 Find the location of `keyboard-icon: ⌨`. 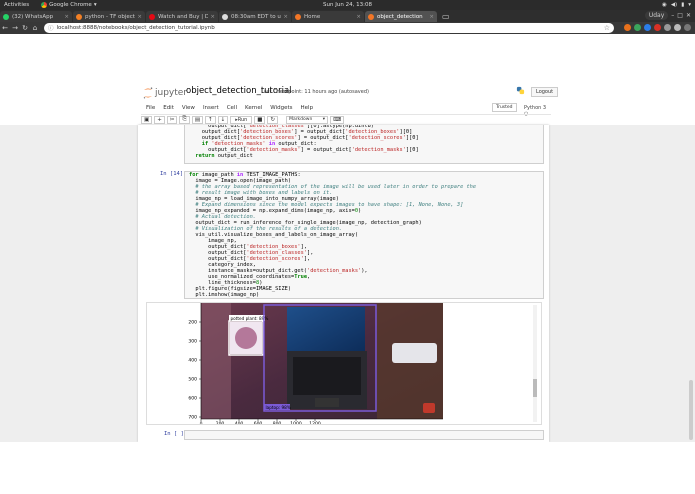

keyboard-icon: ⌨ is located at coordinates (337, 119).